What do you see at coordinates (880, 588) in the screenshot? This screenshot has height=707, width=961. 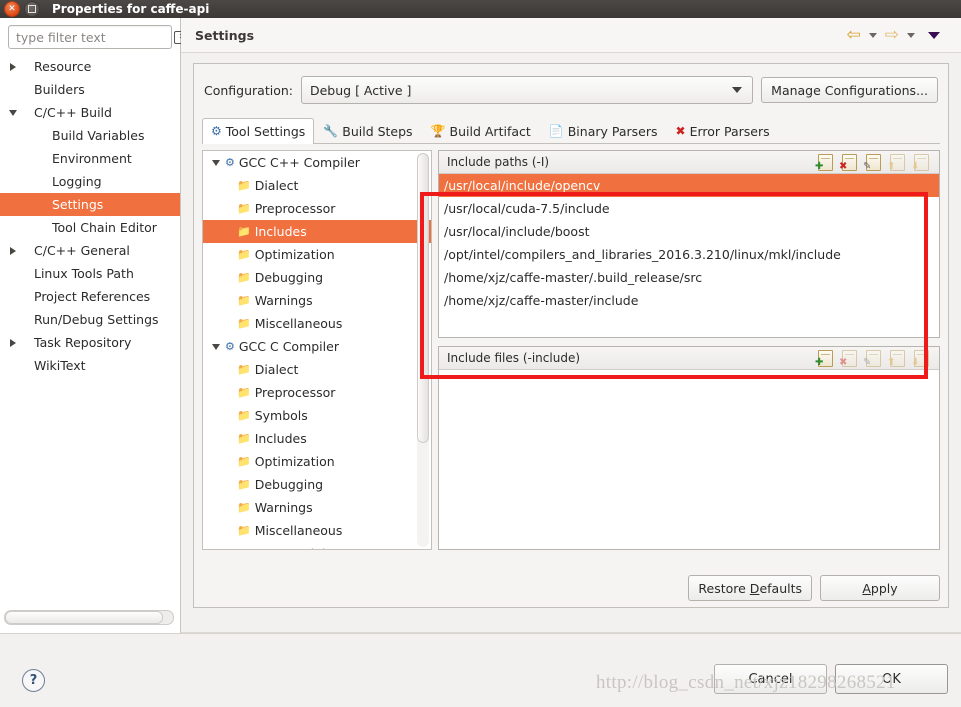 I see `apply-button: Apply` at bounding box center [880, 588].